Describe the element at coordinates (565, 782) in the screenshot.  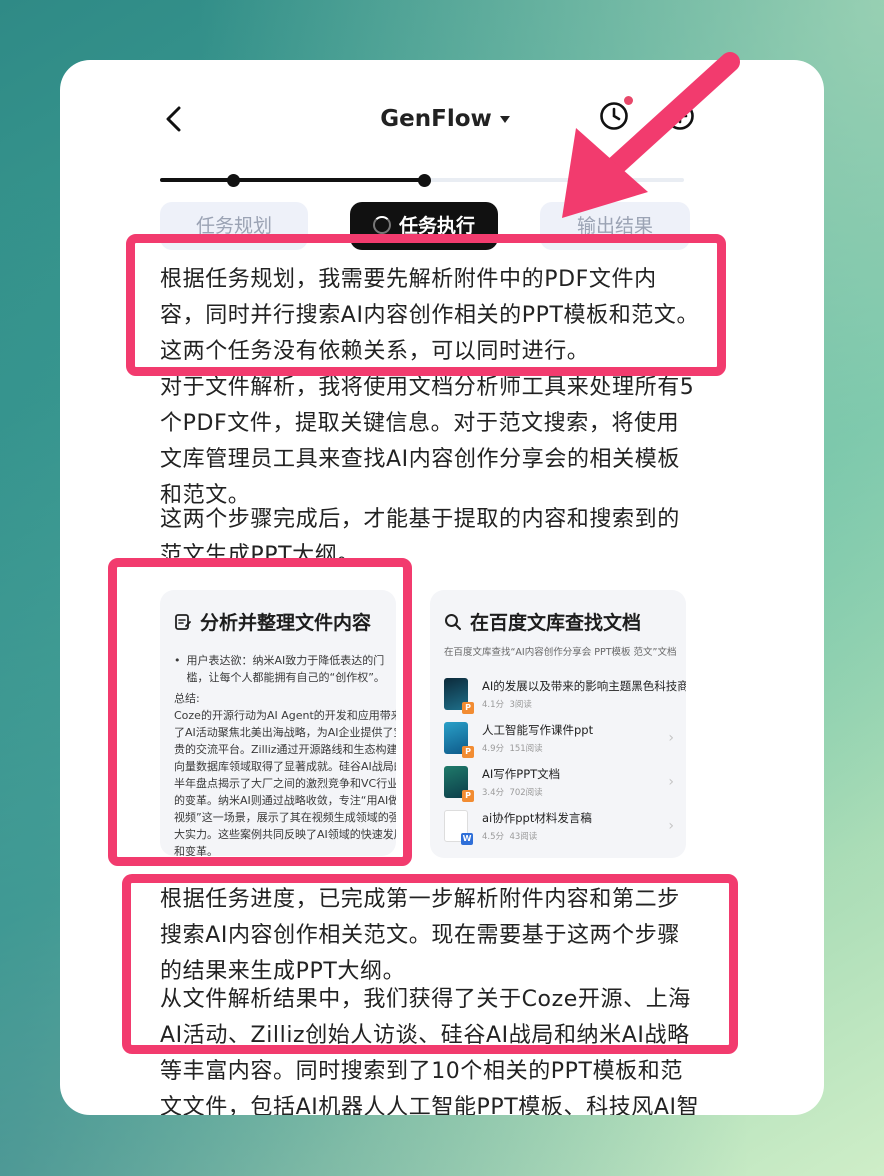
I see `doc-item-3: P AI写作PPT文档 3.4分 702阅读 ›` at that location.